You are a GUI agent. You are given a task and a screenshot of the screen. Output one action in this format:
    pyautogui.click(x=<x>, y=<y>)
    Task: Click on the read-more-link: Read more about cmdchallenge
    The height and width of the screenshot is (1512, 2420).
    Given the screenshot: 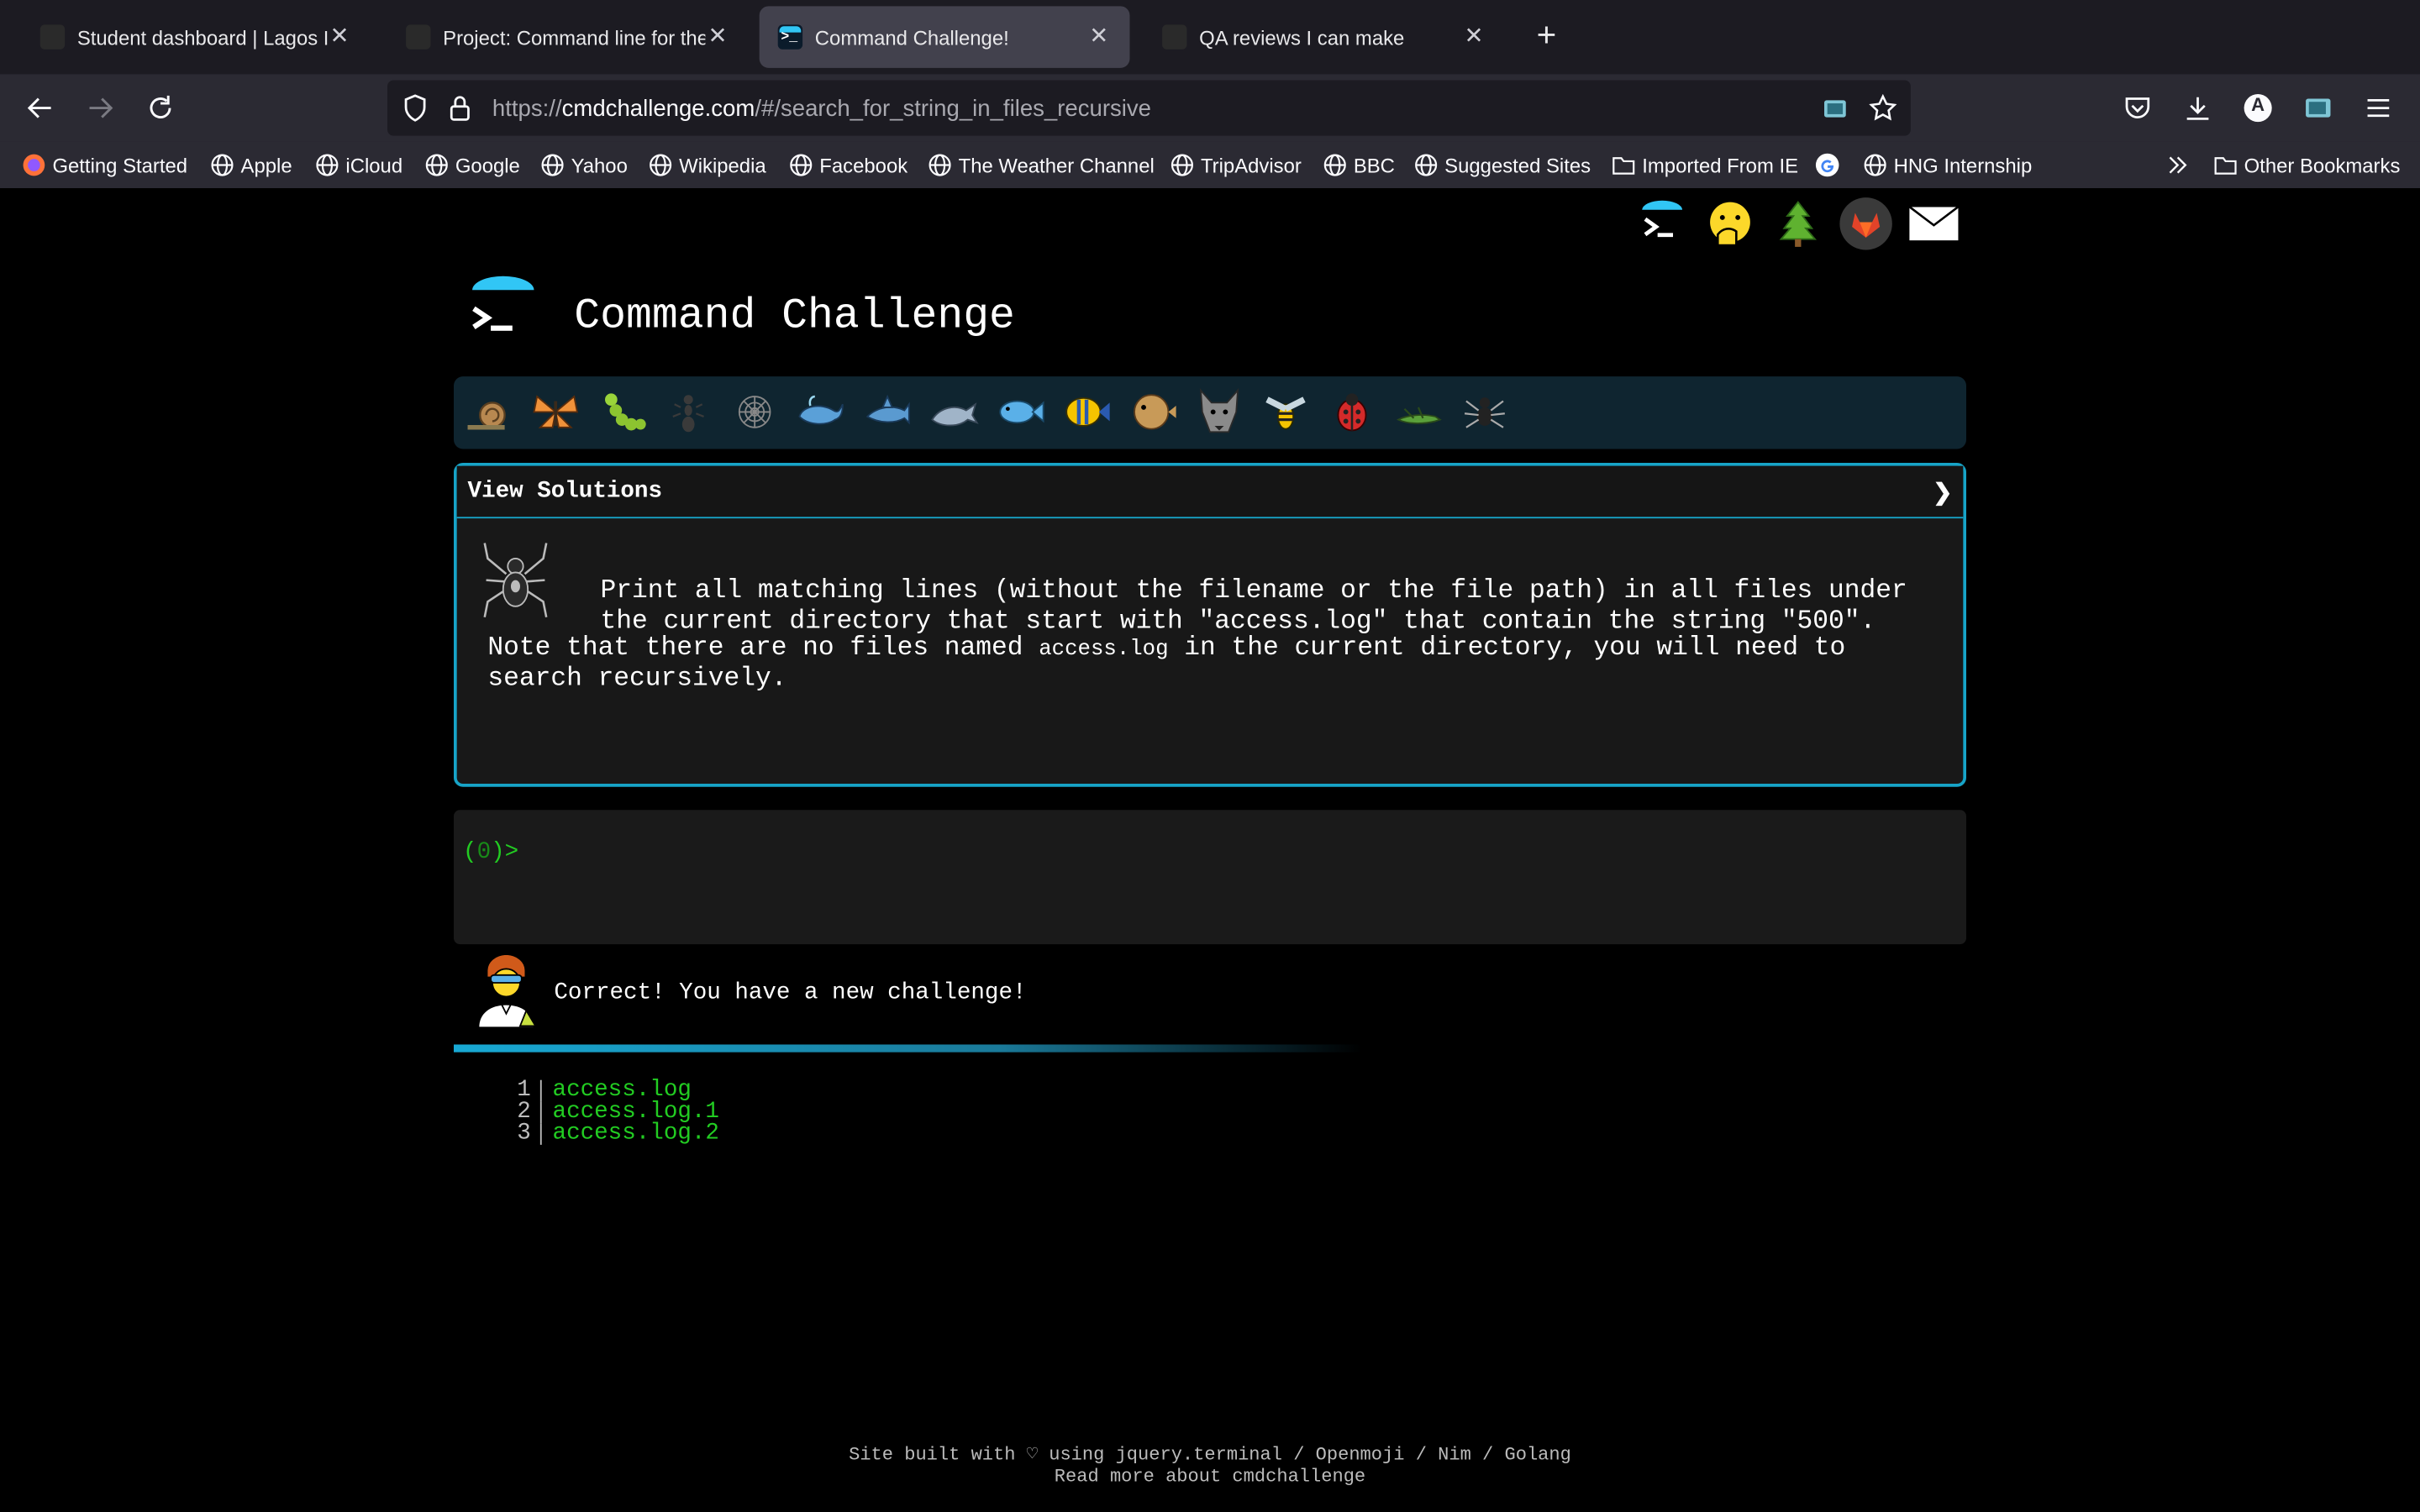 What is the action you would take?
    pyautogui.click(x=1210, y=1477)
    